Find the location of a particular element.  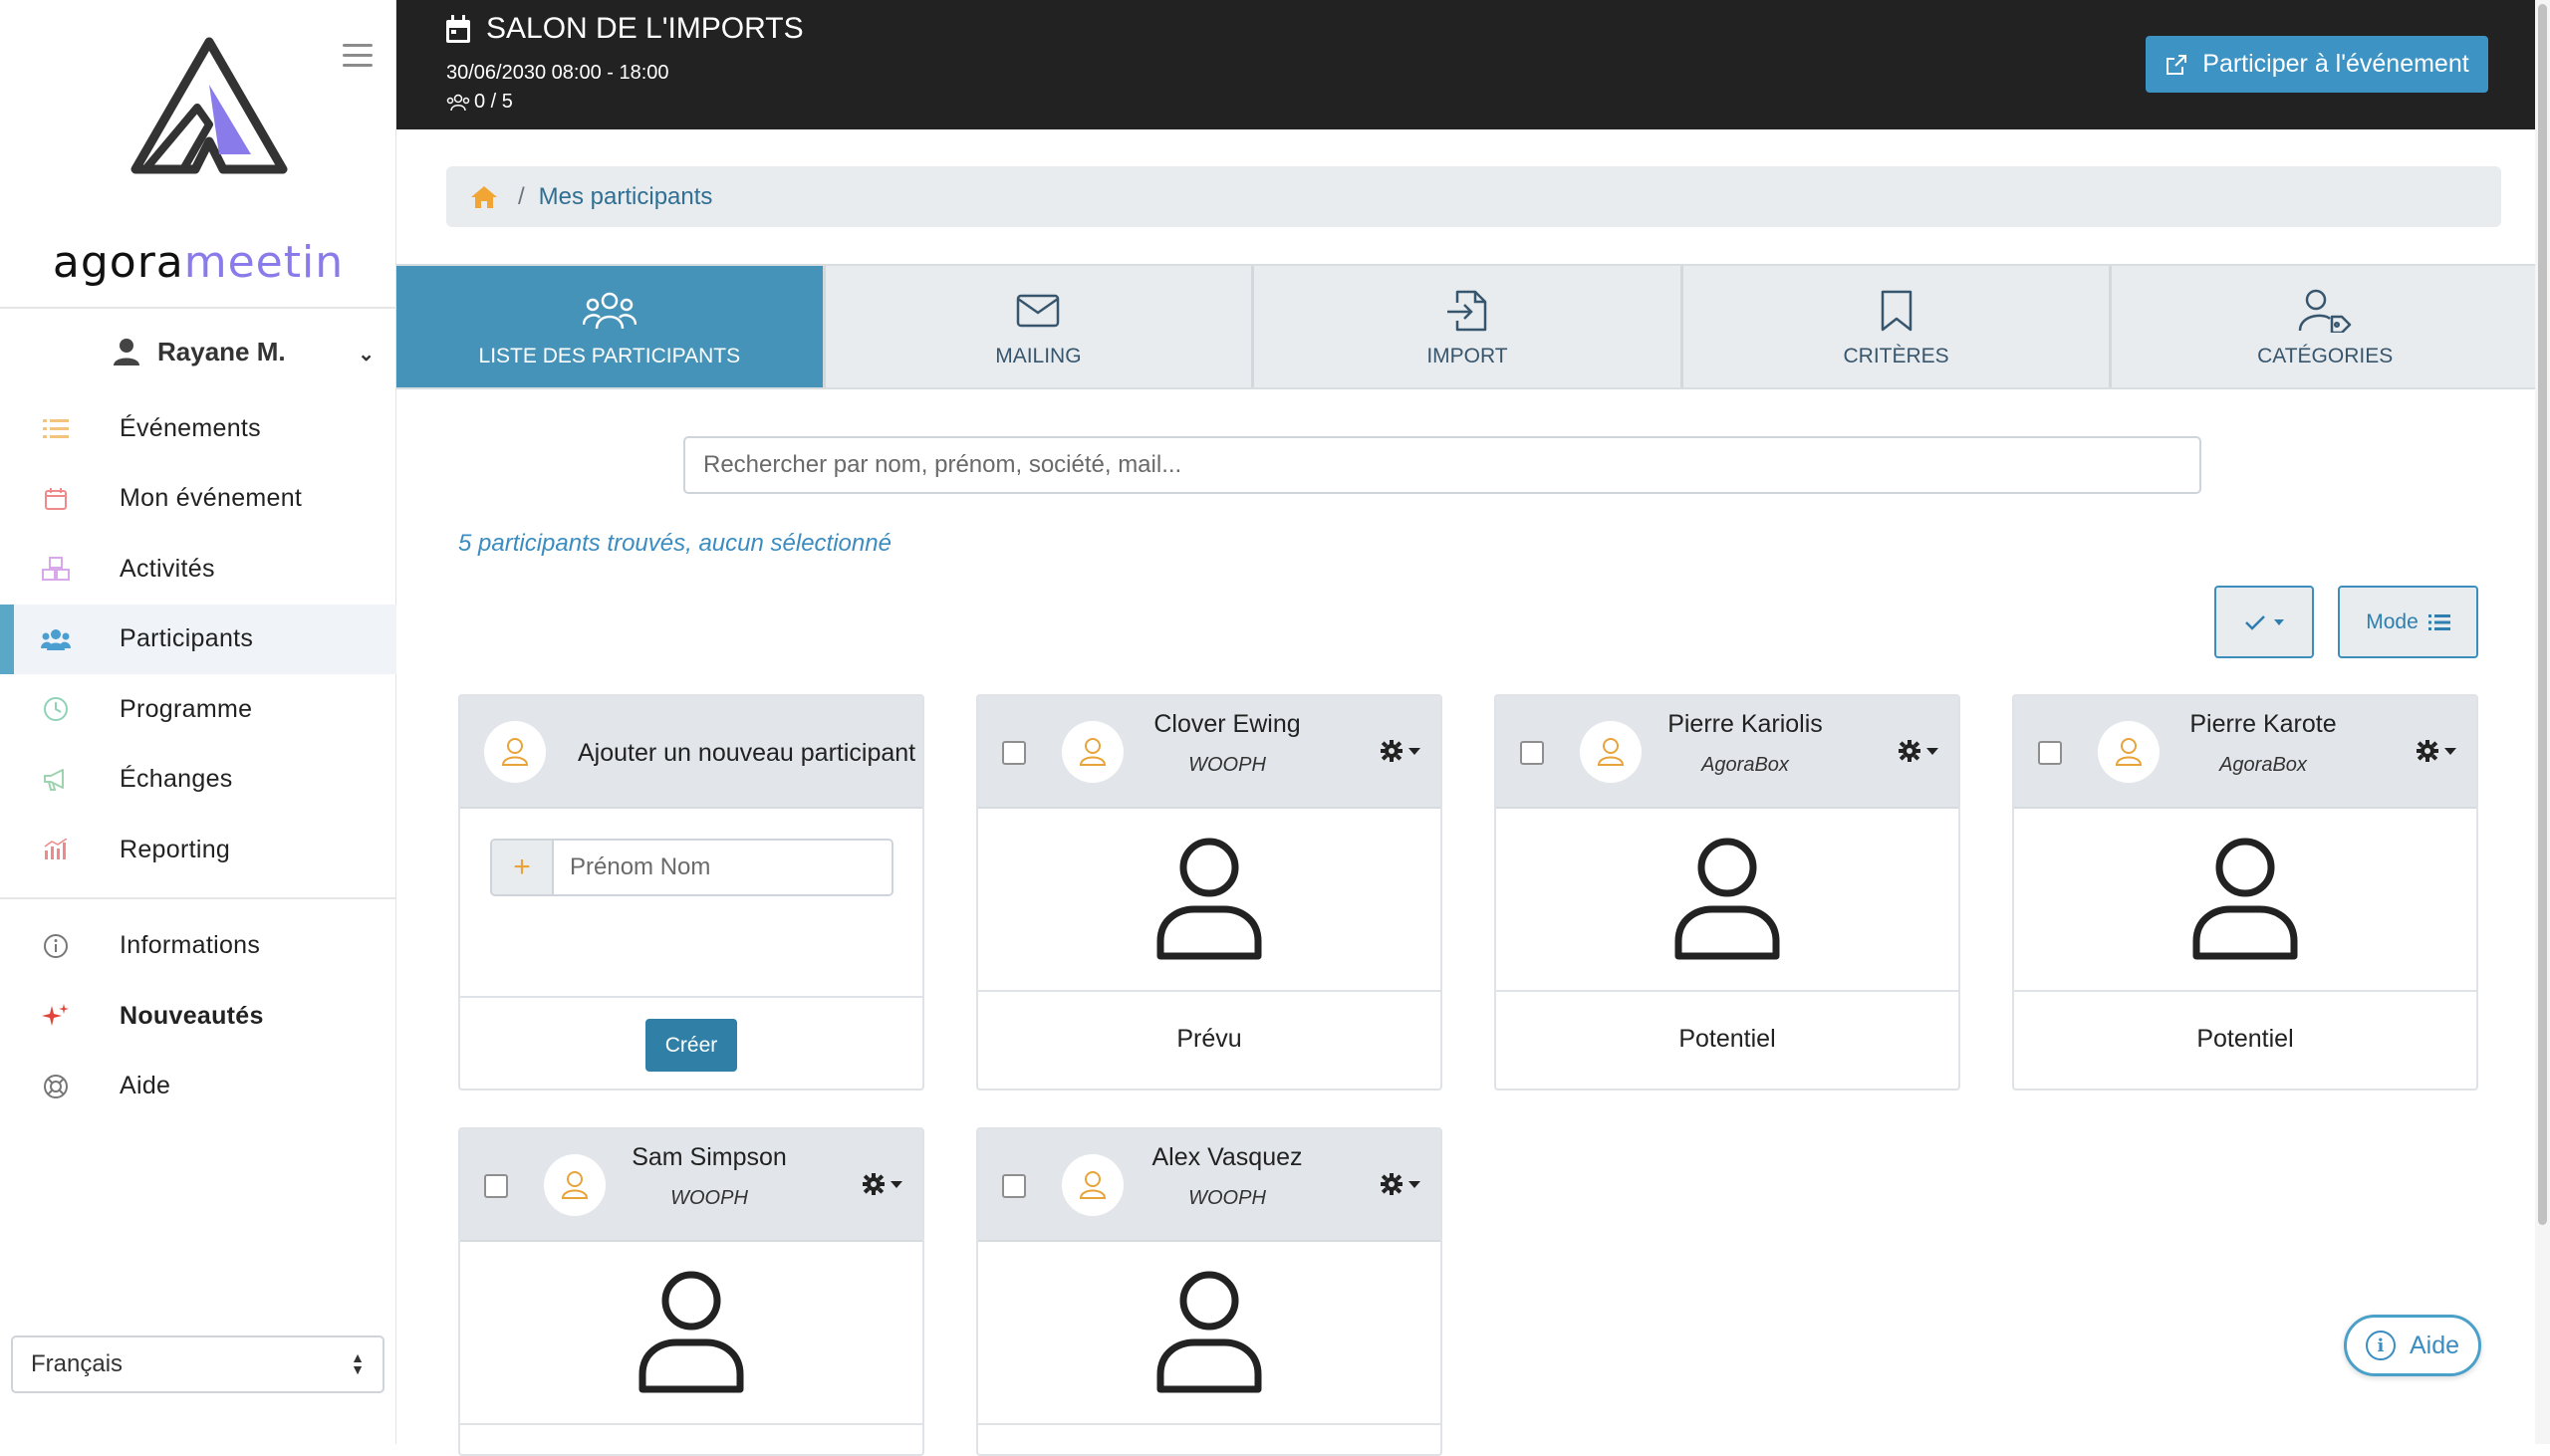

participant-status: Prévu is located at coordinates (1209, 1039).